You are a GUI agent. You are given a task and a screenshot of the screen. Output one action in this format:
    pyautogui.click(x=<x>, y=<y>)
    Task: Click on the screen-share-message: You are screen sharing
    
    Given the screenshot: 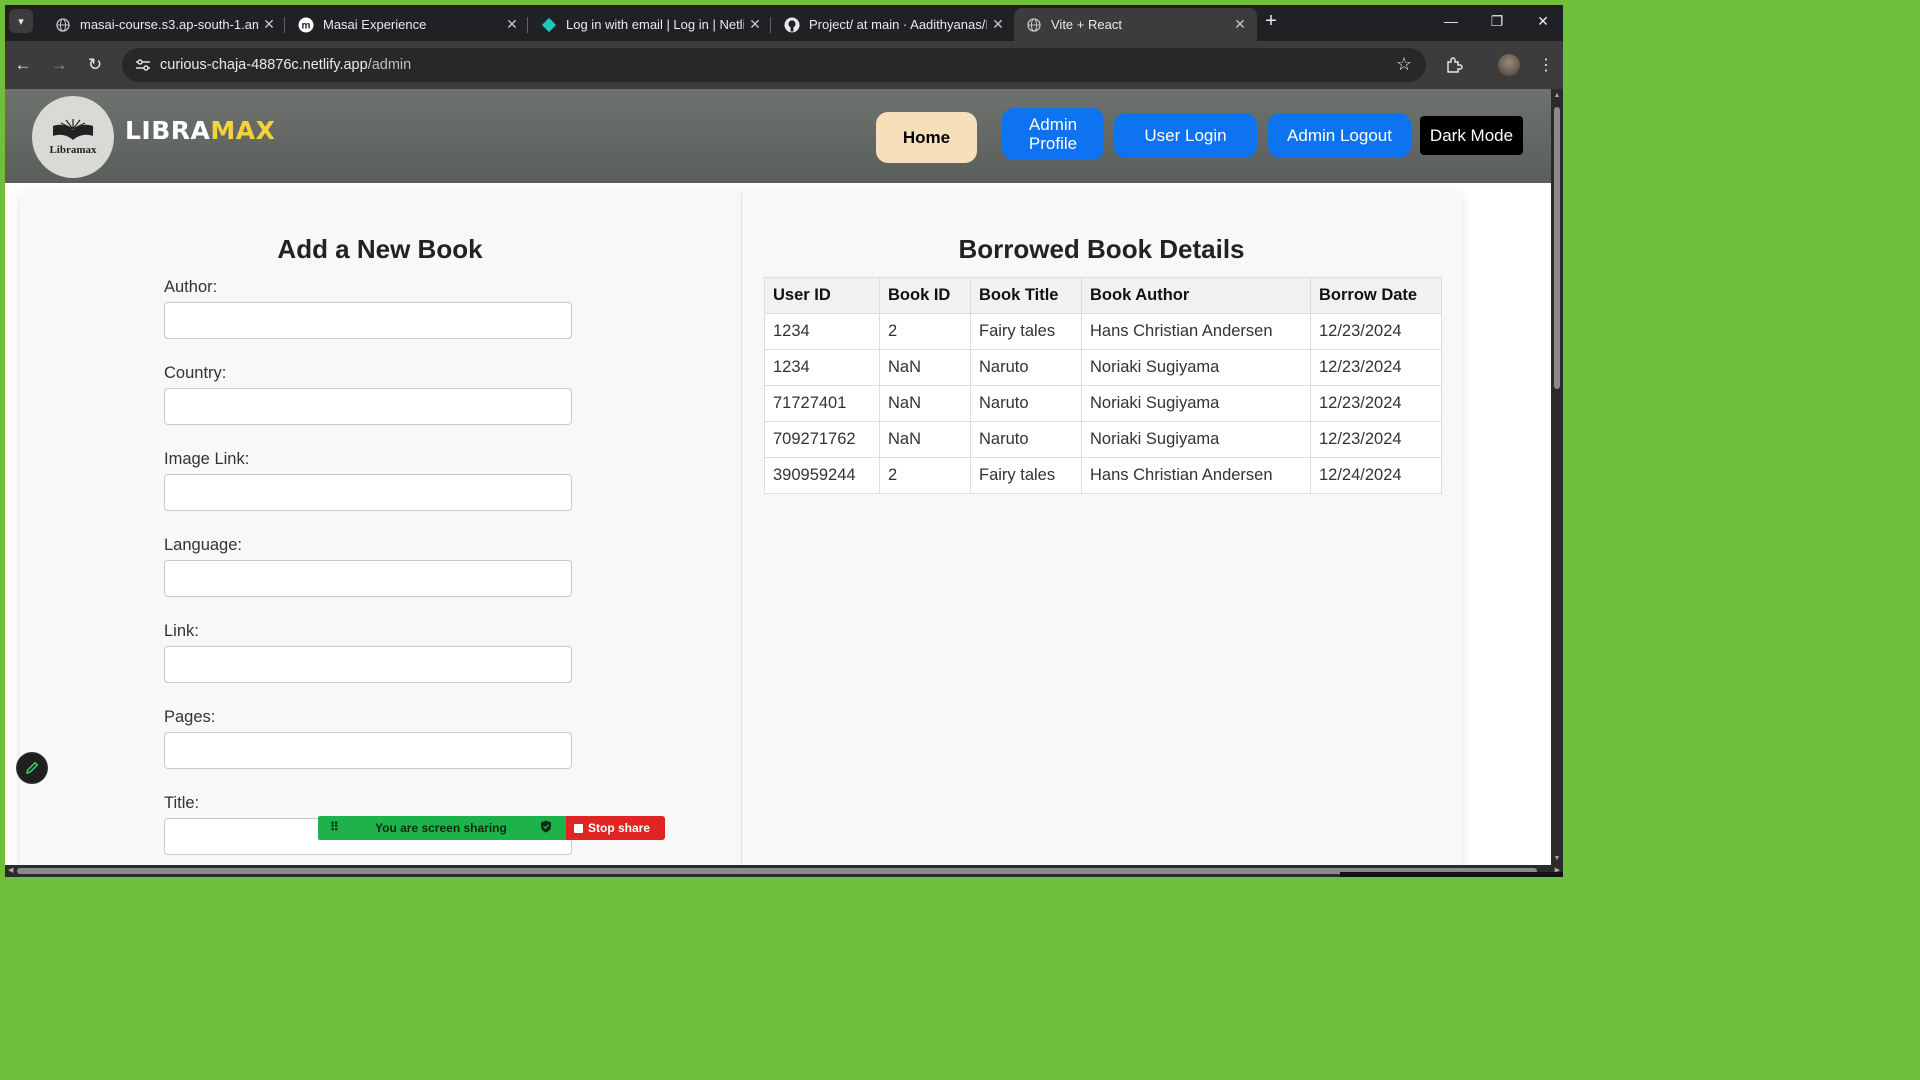 What is the action you would take?
    pyautogui.click(x=441, y=828)
    